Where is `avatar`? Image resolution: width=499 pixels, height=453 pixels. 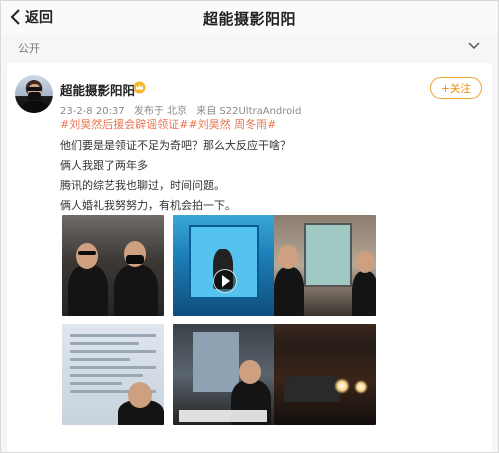
avatar is located at coordinates (34, 94).